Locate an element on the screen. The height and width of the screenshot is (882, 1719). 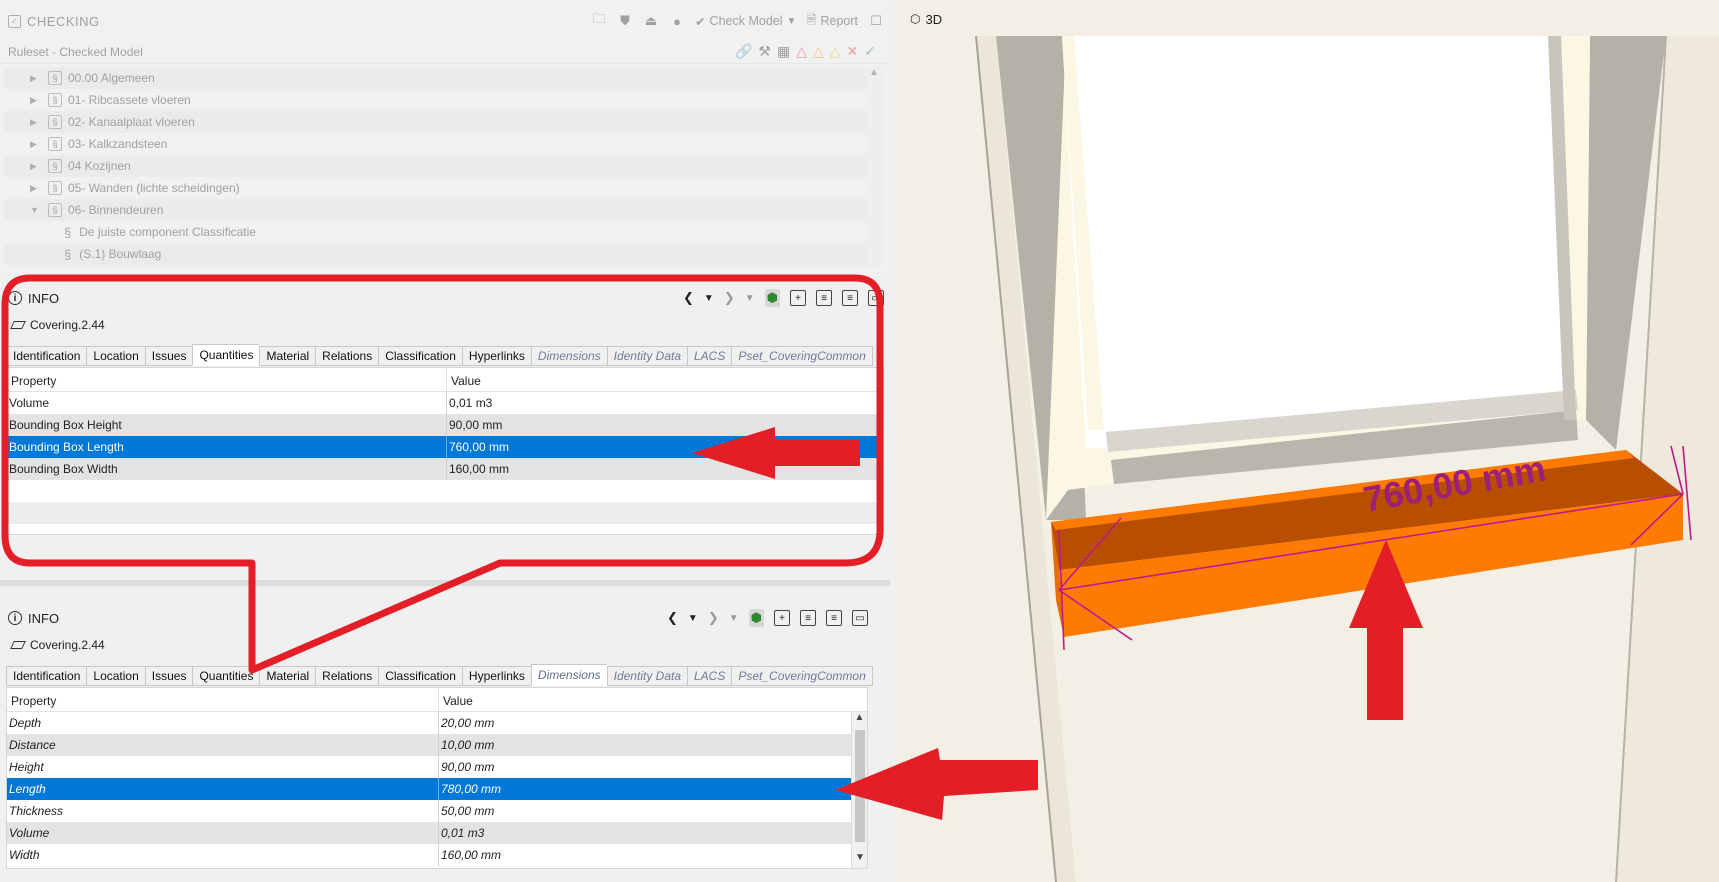
check-model-button: ✔ Check Model ▼ is located at coordinates (745, 21).